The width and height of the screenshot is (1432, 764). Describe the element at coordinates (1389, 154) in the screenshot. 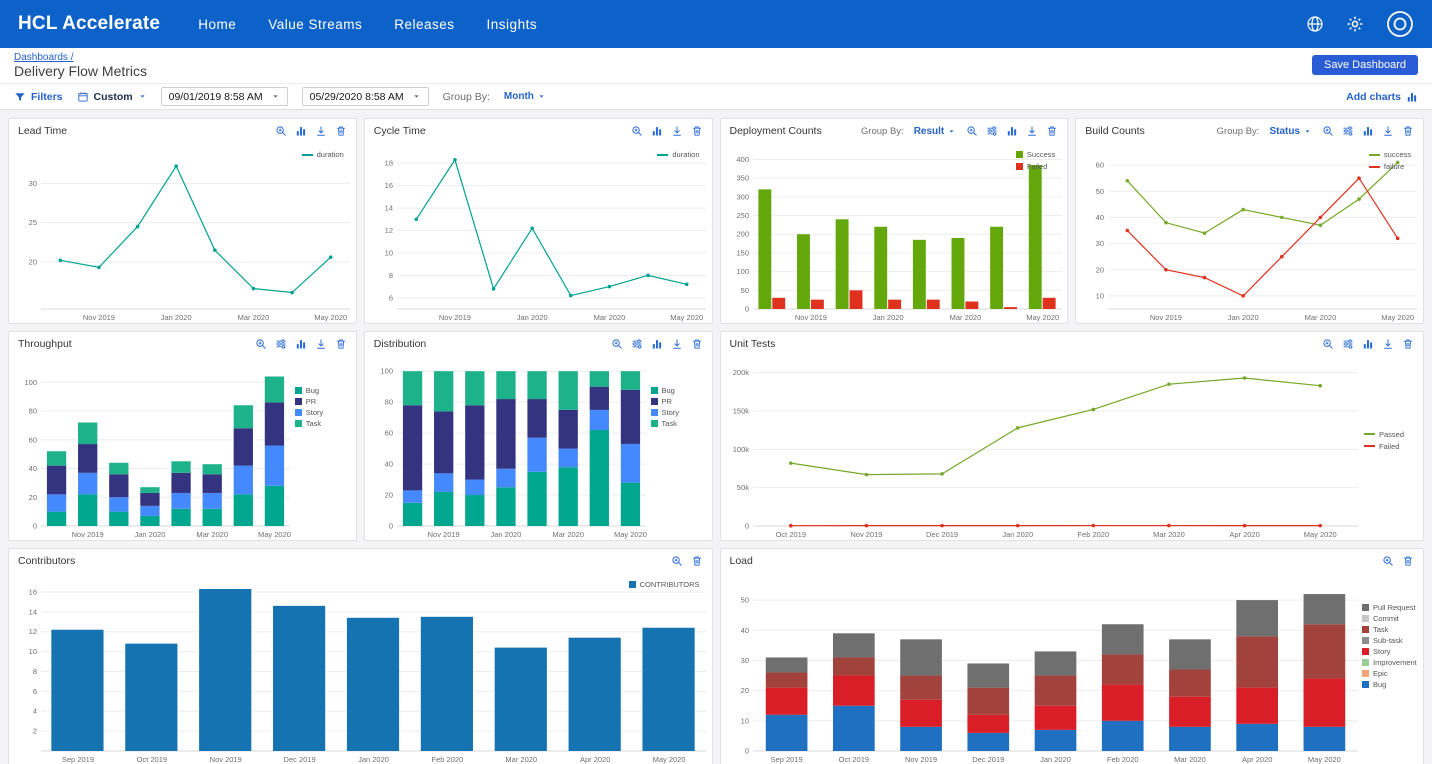

I see `legend-item-success: success` at that location.